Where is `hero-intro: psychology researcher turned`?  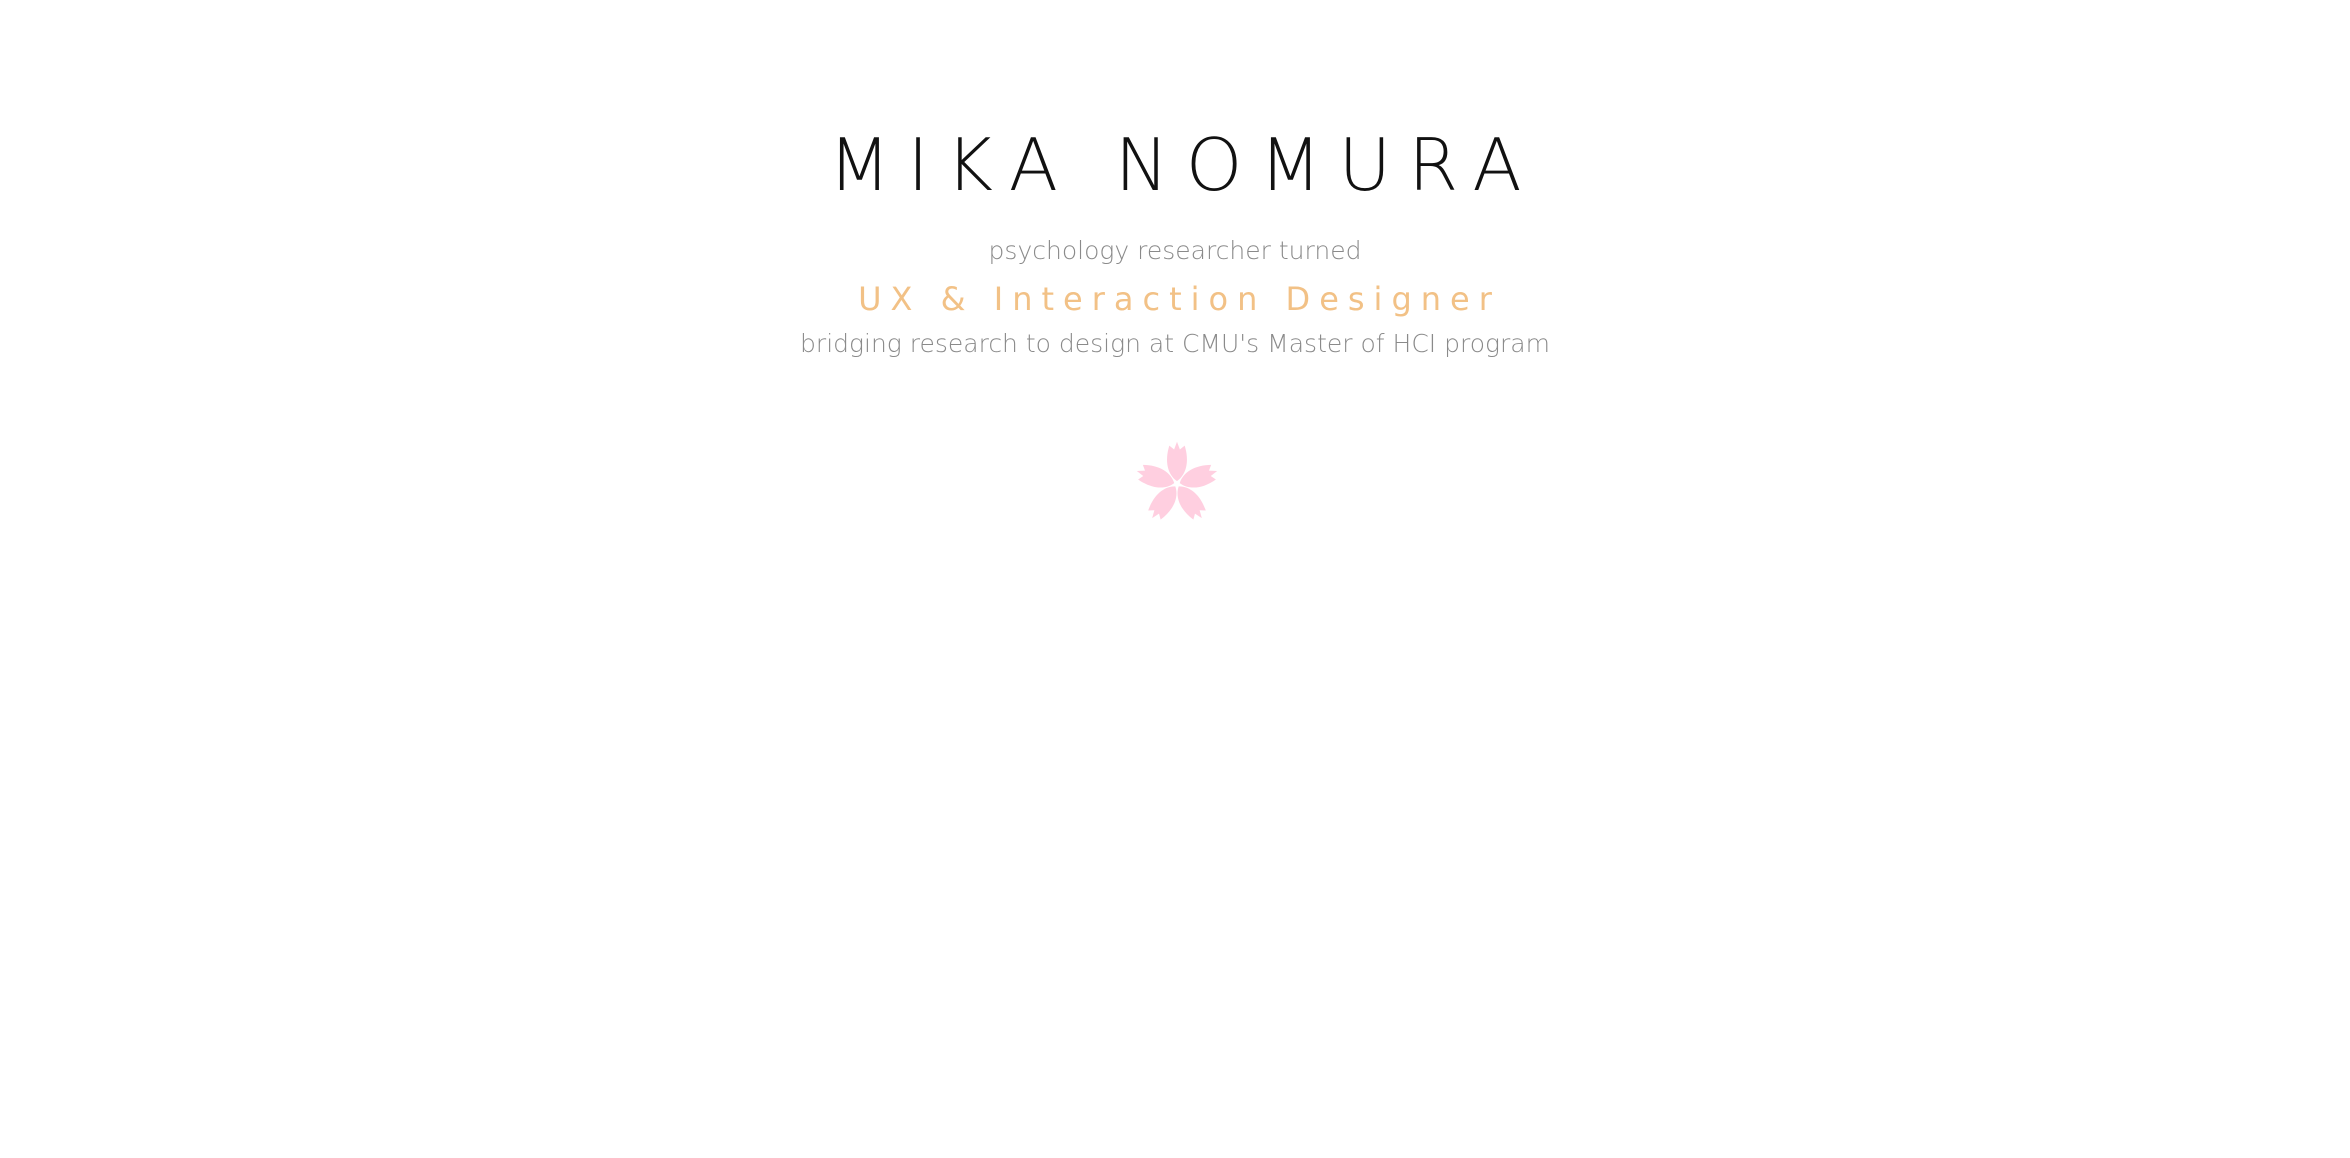
hero-intro: psychology researcher turned is located at coordinates (1175, 250).